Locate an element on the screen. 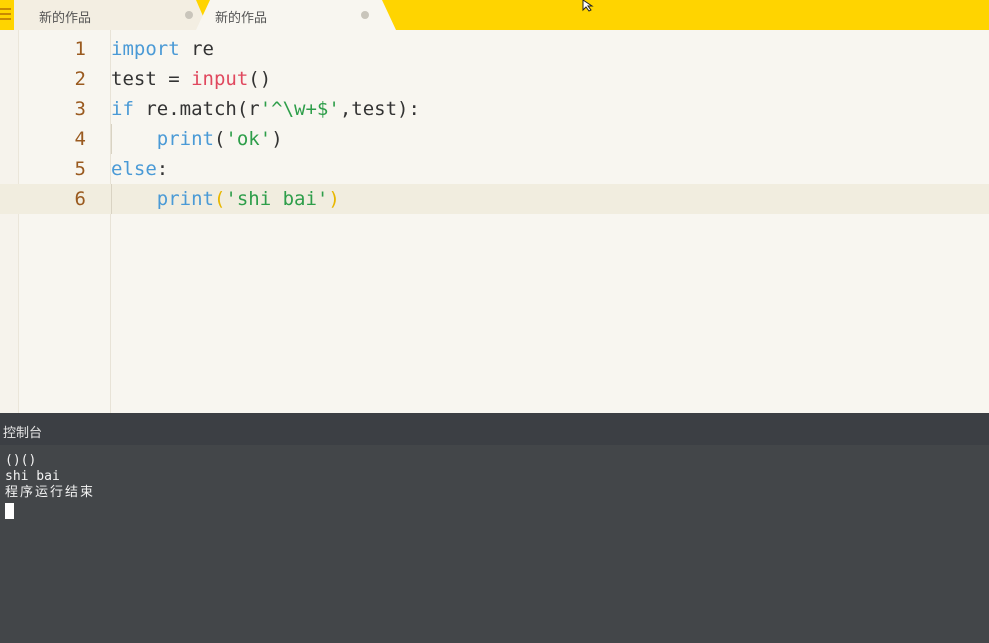 This screenshot has height=643, width=989. code-token: import is located at coordinates (145, 49).